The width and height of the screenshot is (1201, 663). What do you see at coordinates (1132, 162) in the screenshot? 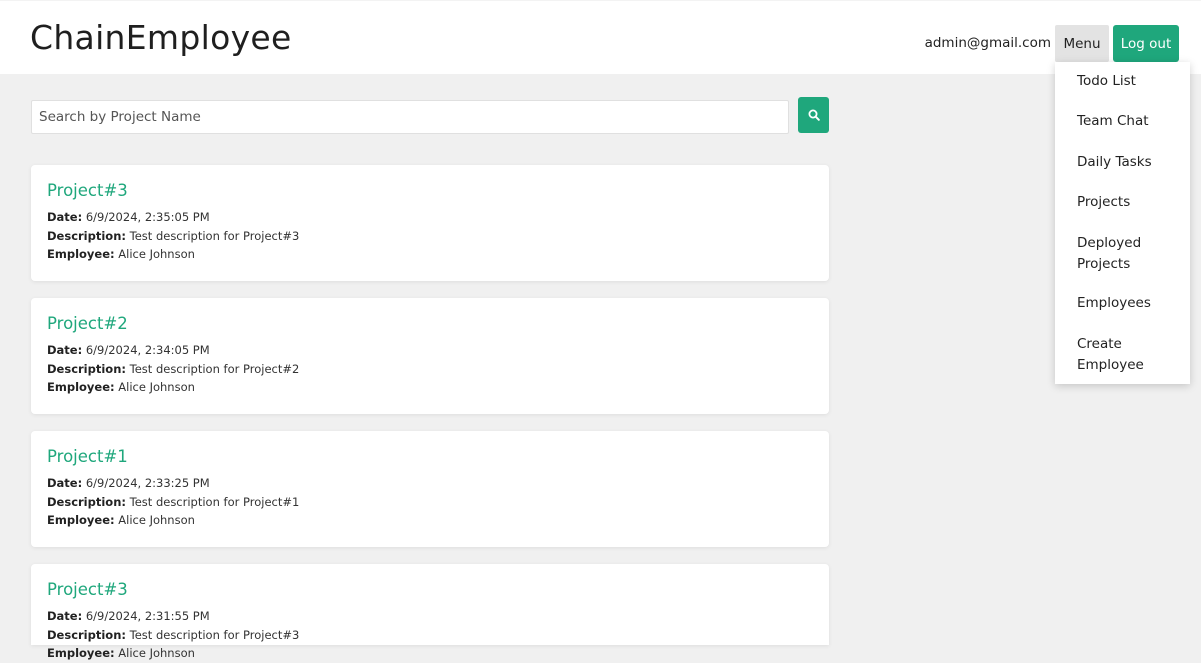
I see `menu-item-daily-tasks: Daily Tasks` at bounding box center [1132, 162].